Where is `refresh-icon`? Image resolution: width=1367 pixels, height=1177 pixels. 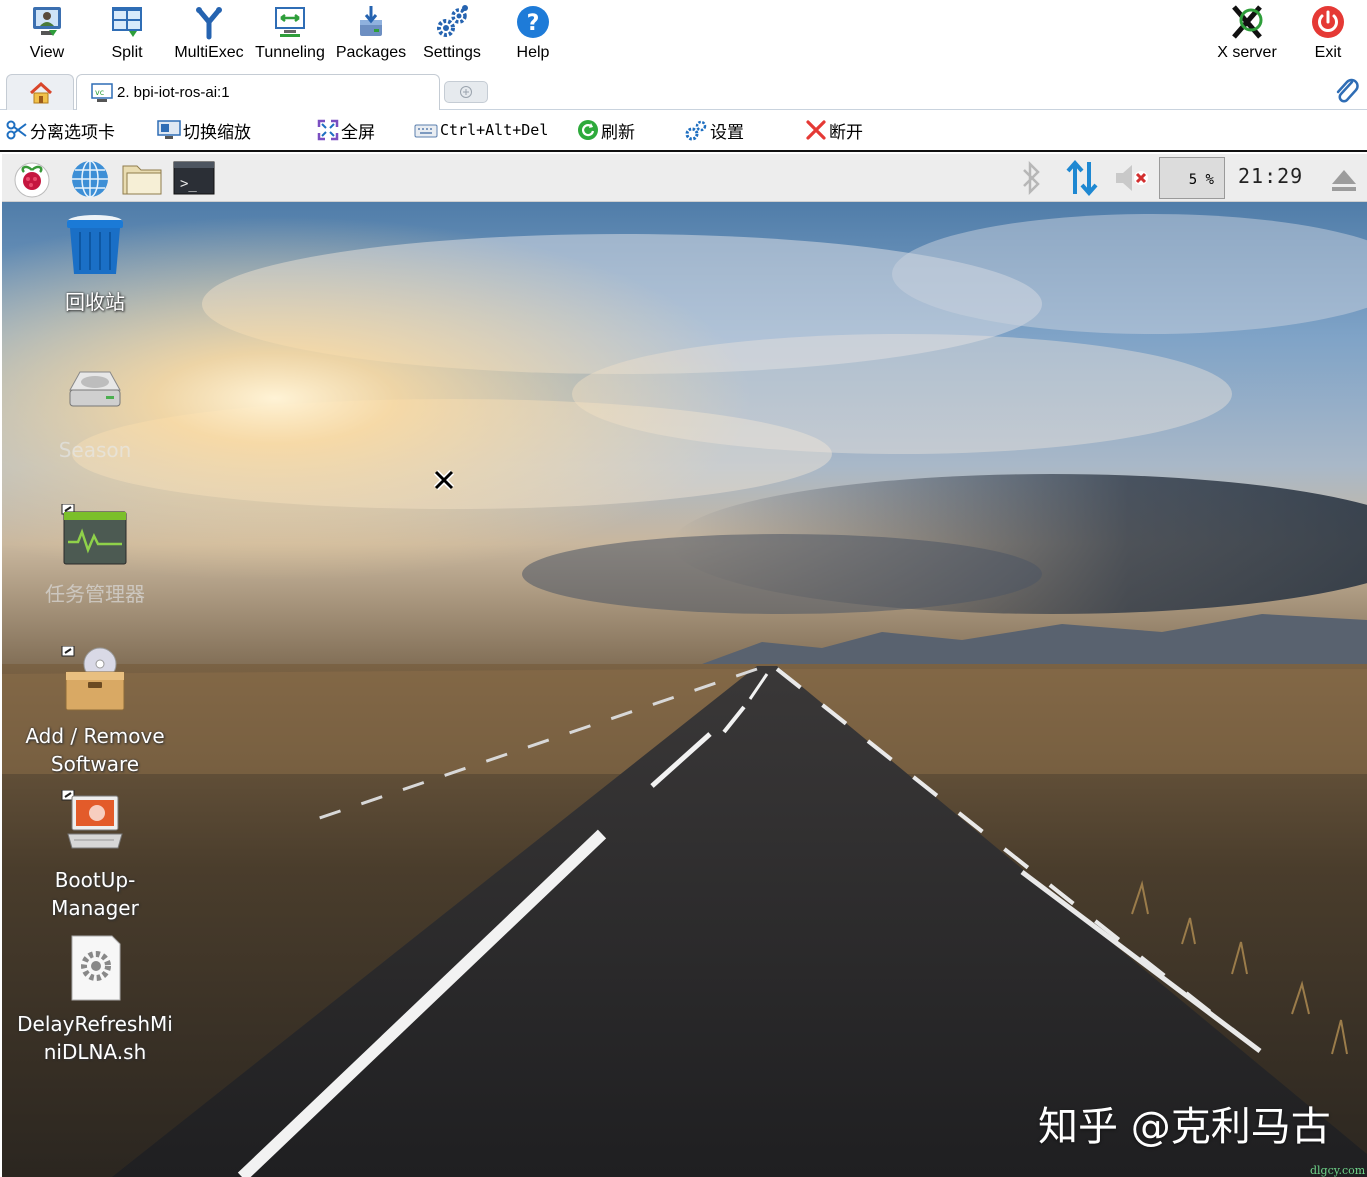
refresh-icon is located at coordinates (588, 130).